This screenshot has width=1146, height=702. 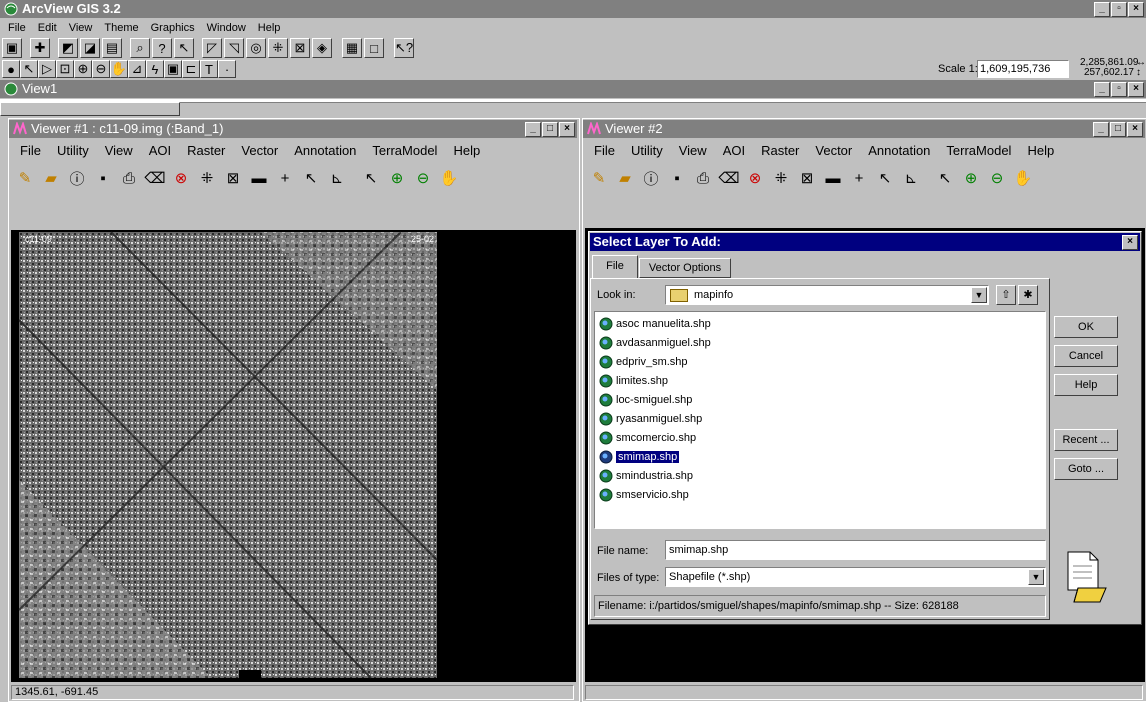 I want to click on zoom-in-fixed-icon: ⁜, so click(x=278, y=48).